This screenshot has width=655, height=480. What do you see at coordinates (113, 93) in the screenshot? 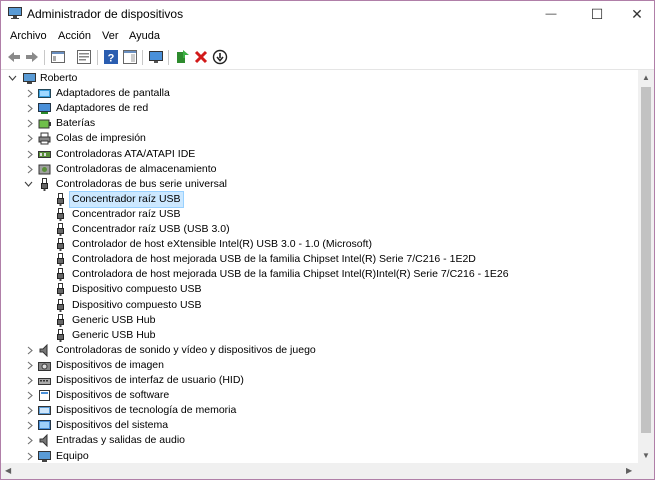
I see `tree-item-label: Adaptadores de pantalla` at bounding box center [113, 93].